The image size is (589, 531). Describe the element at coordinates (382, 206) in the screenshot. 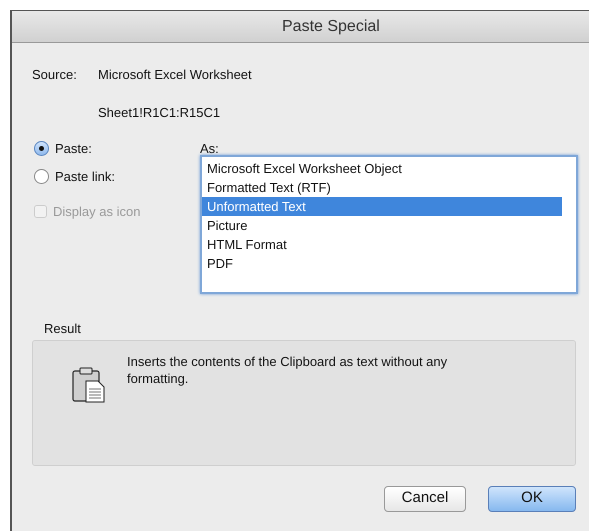

I see `format-option: Unformatted Text` at that location.